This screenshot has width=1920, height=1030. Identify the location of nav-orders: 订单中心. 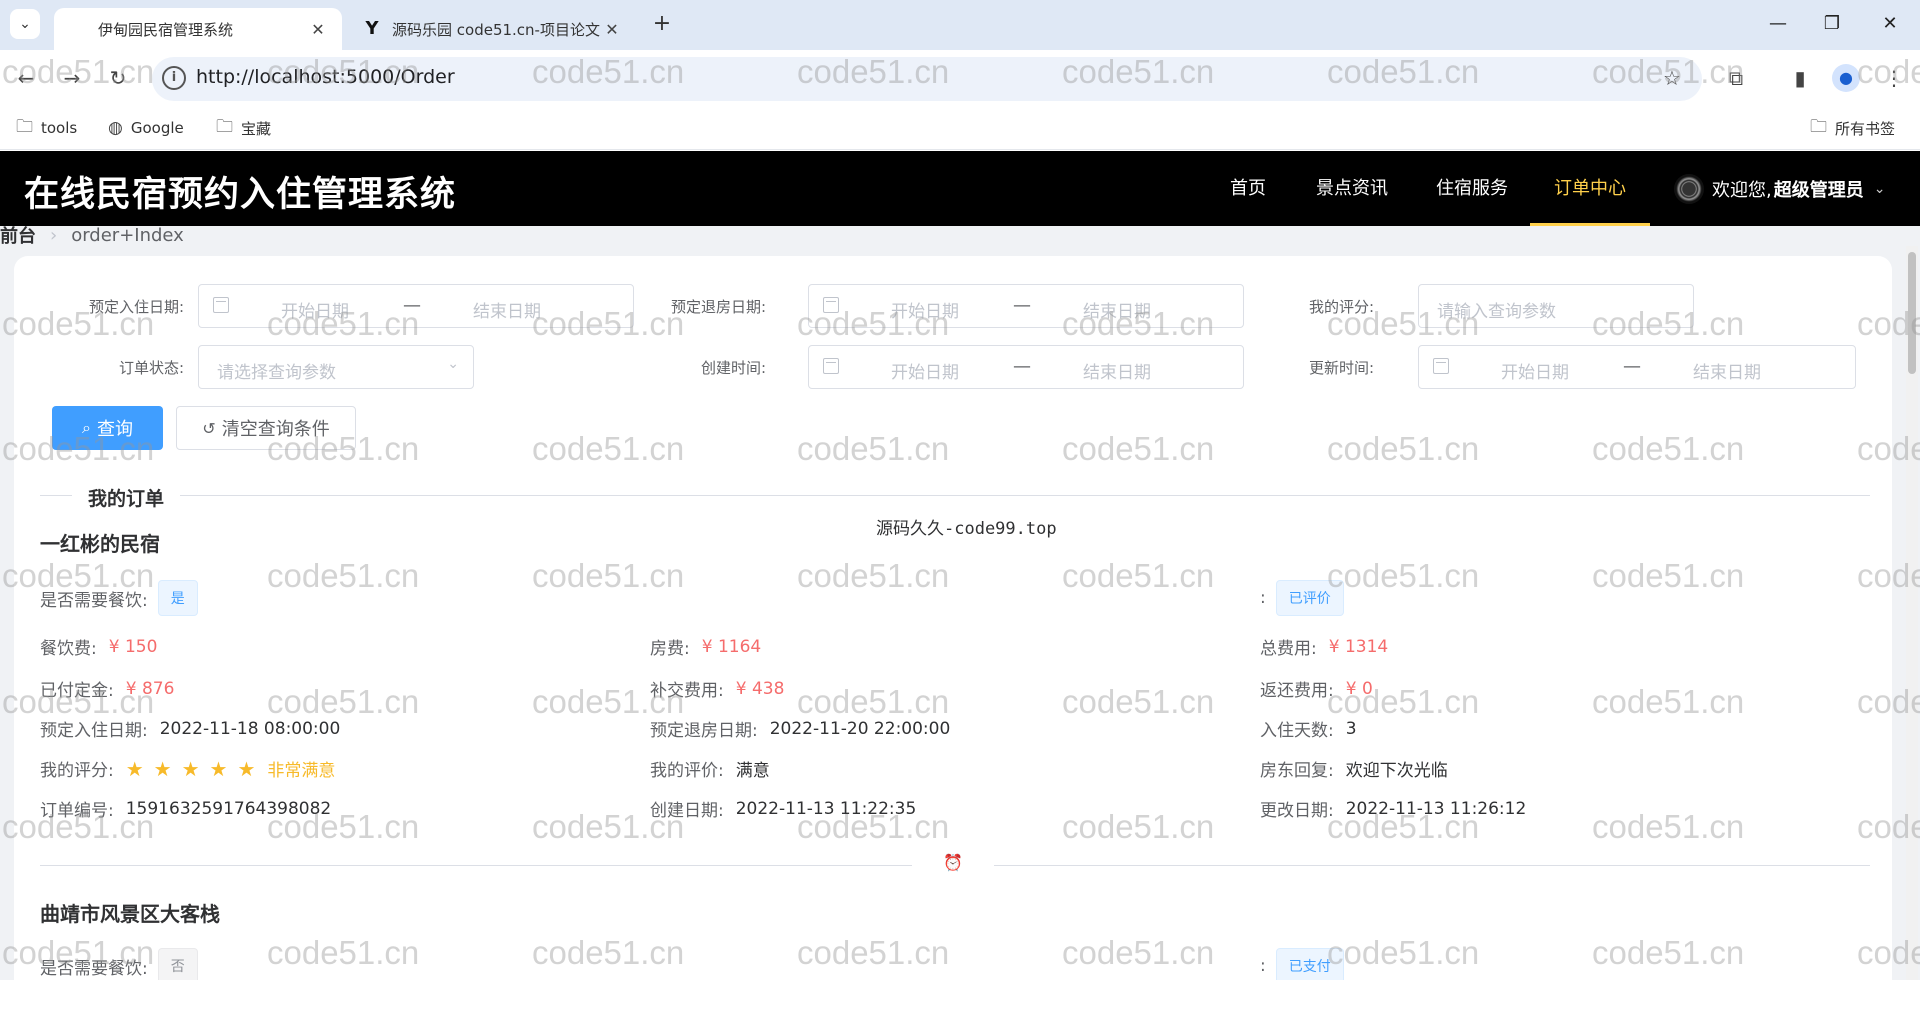
(1590, 188).